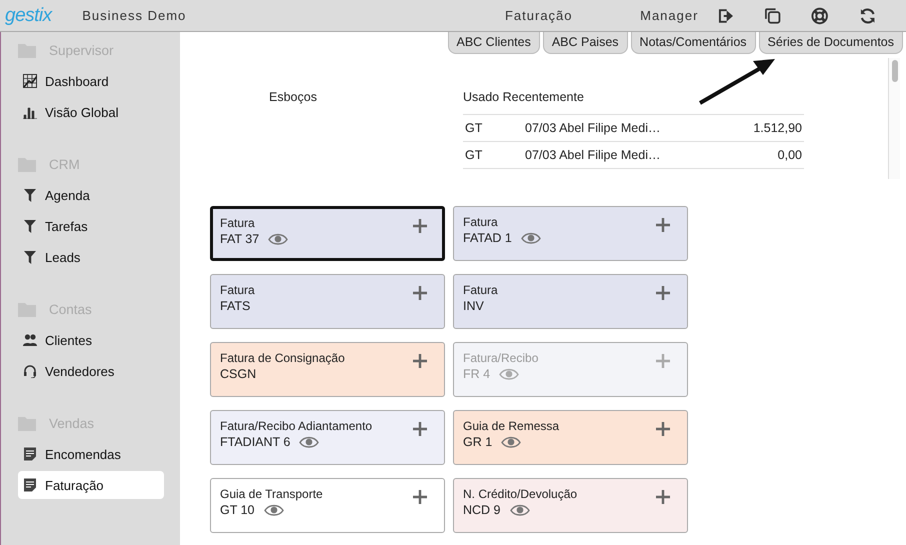 This screenshot has height=545, width=906. Describe the element at coordinates (327, 301) in the screenshot. I see `series-card: Fatura FATS` at that location.